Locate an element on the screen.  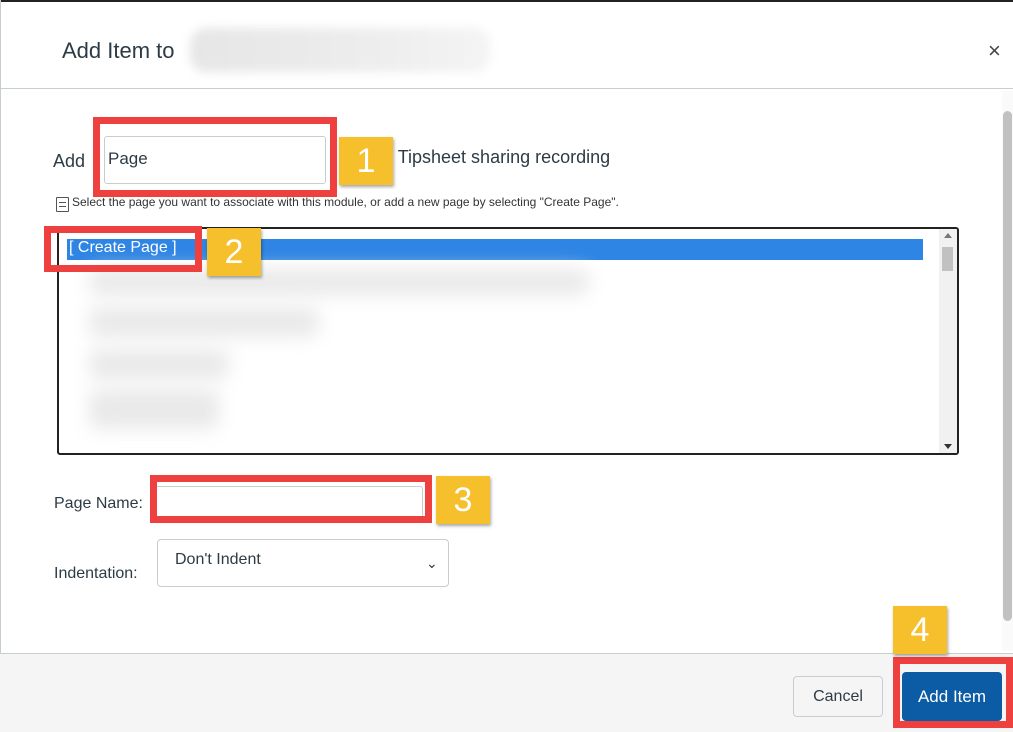
dialog-footer: Cancel Add Item is located at coordinates (506, 692).